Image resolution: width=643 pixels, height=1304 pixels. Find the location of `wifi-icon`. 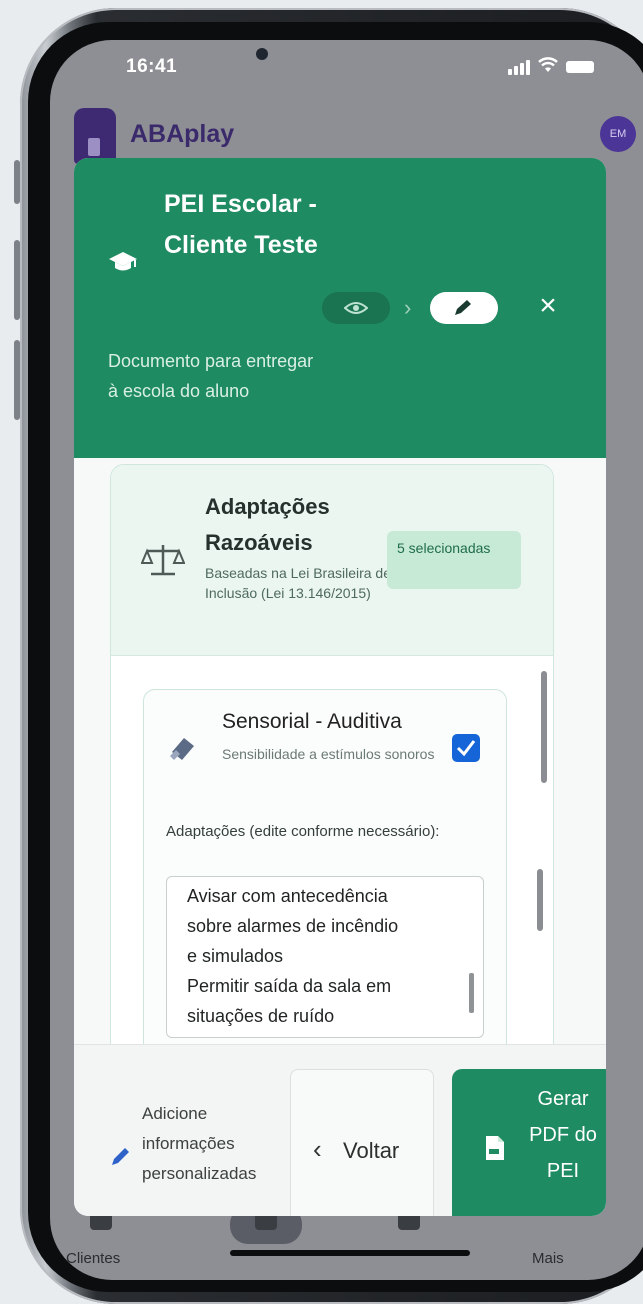

wifi-icon is located at coordinates (548, 66).